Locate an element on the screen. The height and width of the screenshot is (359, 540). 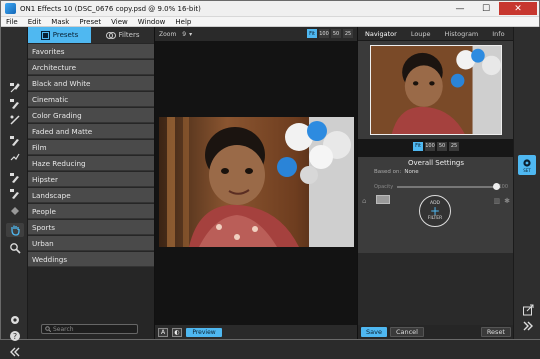
add-filter-bottom-label: FILTER is located at coordinates (435, 218).